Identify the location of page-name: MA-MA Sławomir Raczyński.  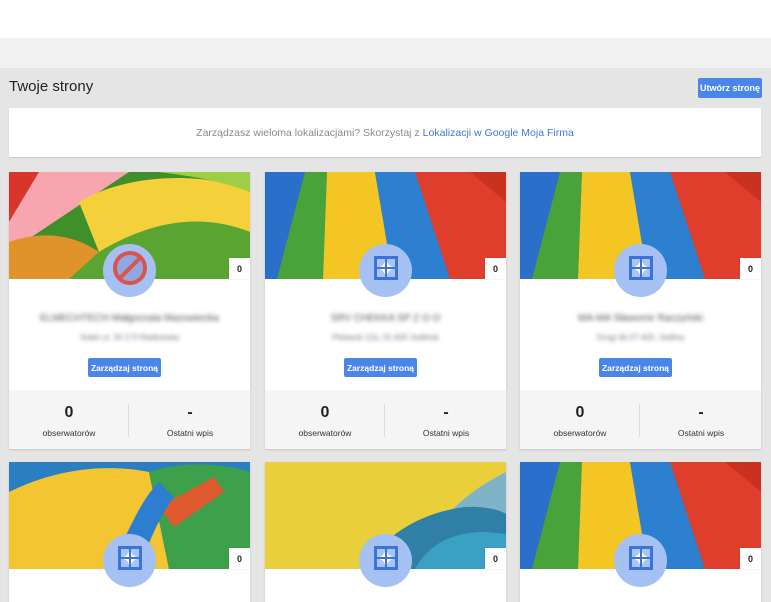
(640, 318).